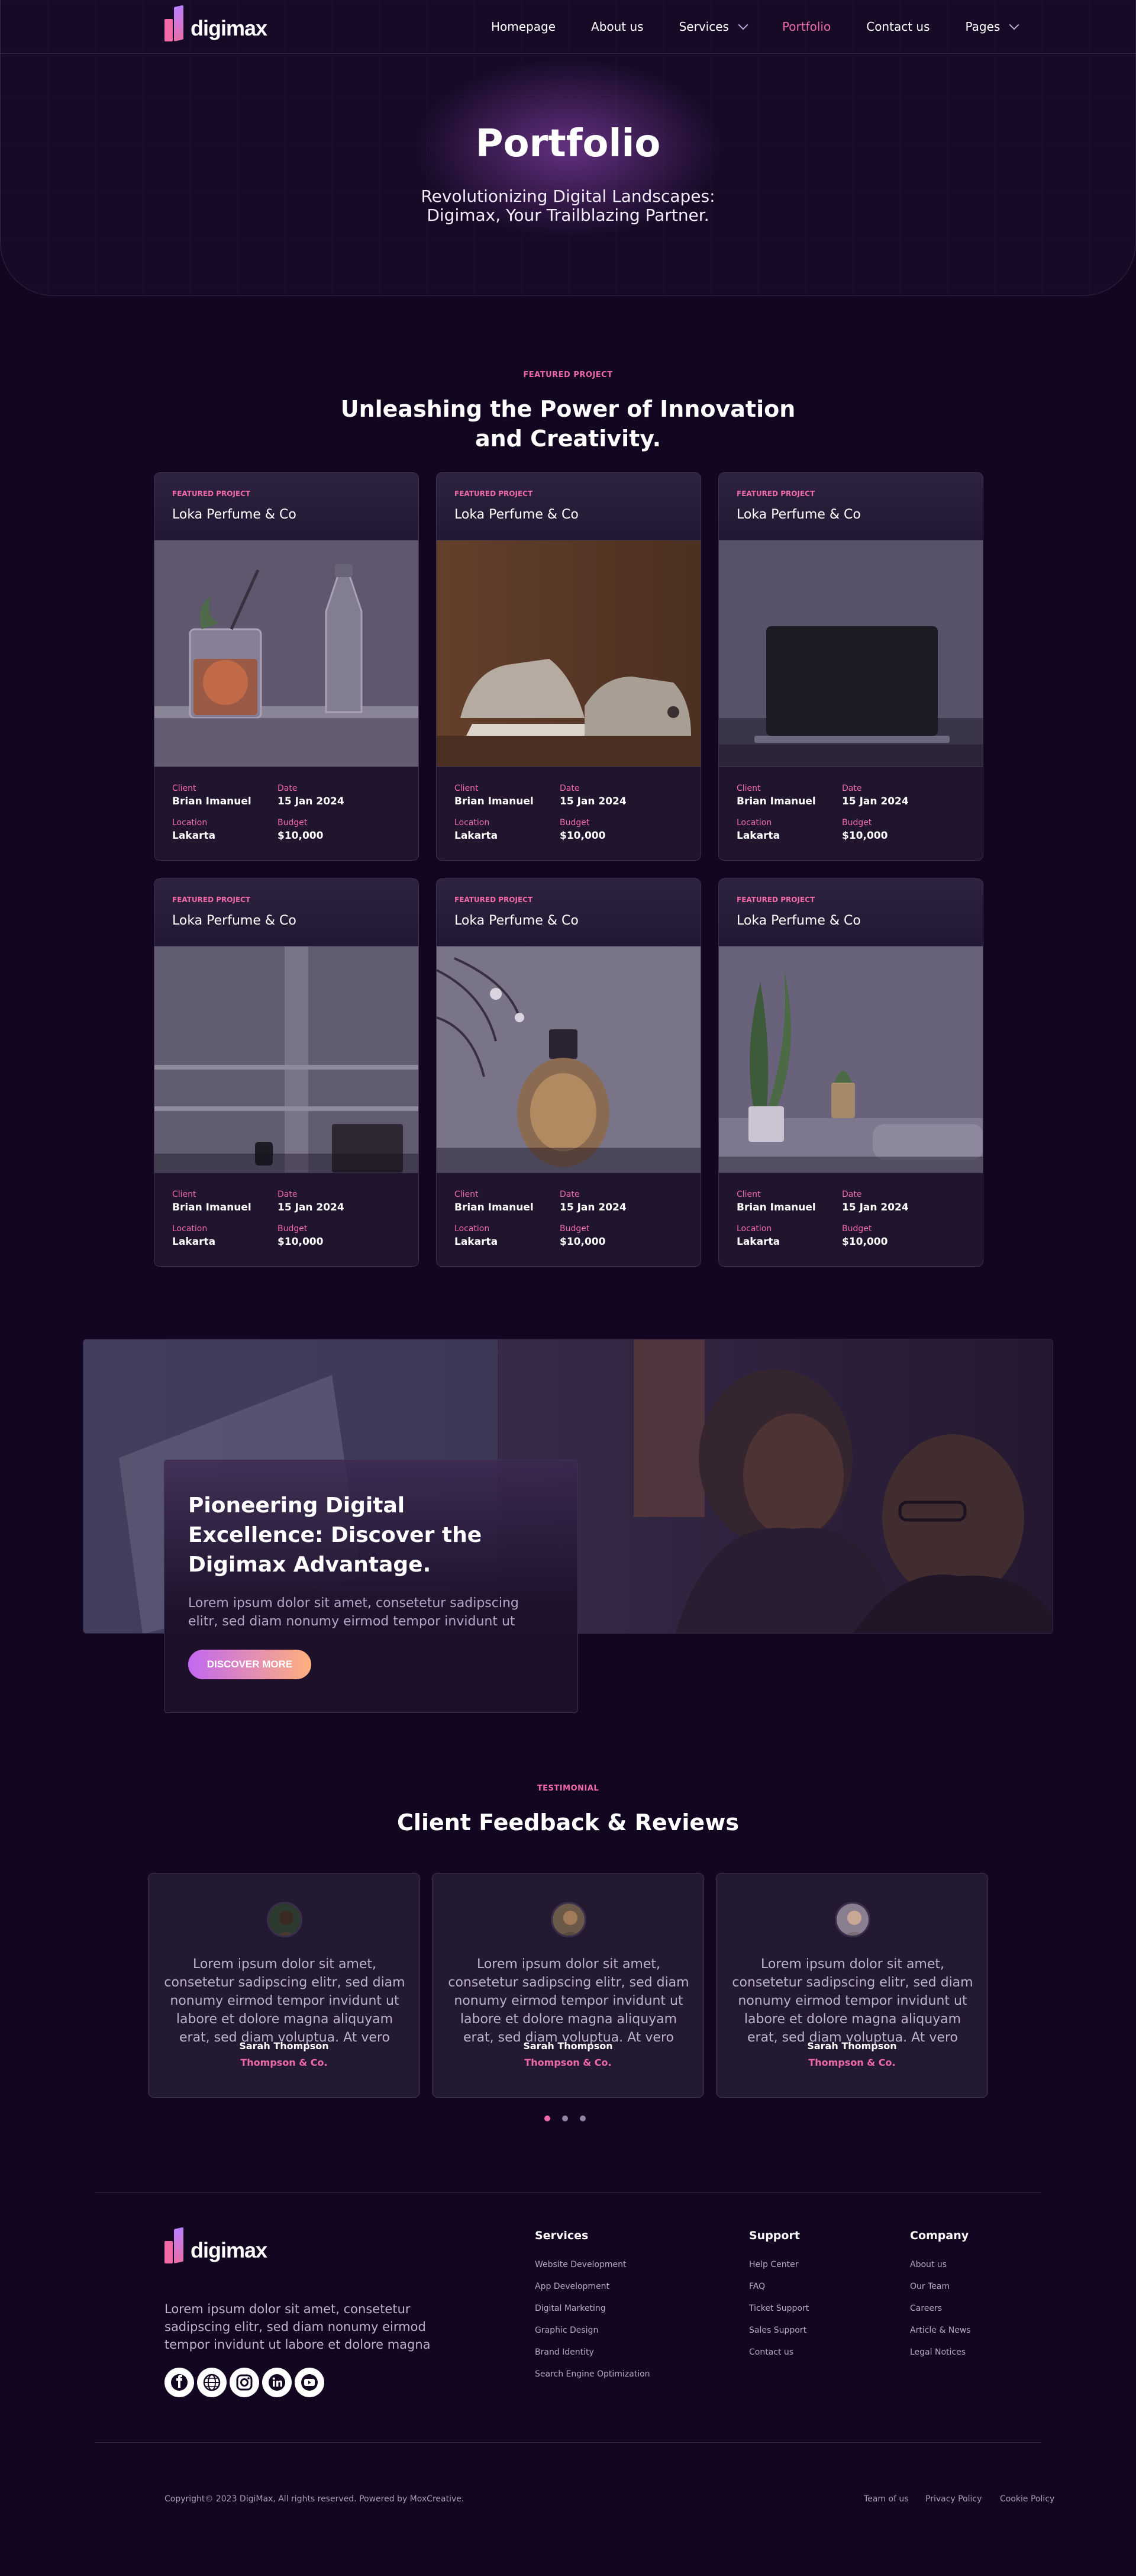 This screenshot has width=1136, height=2576. Describe the element at coordinates (940, 2330) in the screenshot. I see `footer-link: Article & News` at that location.